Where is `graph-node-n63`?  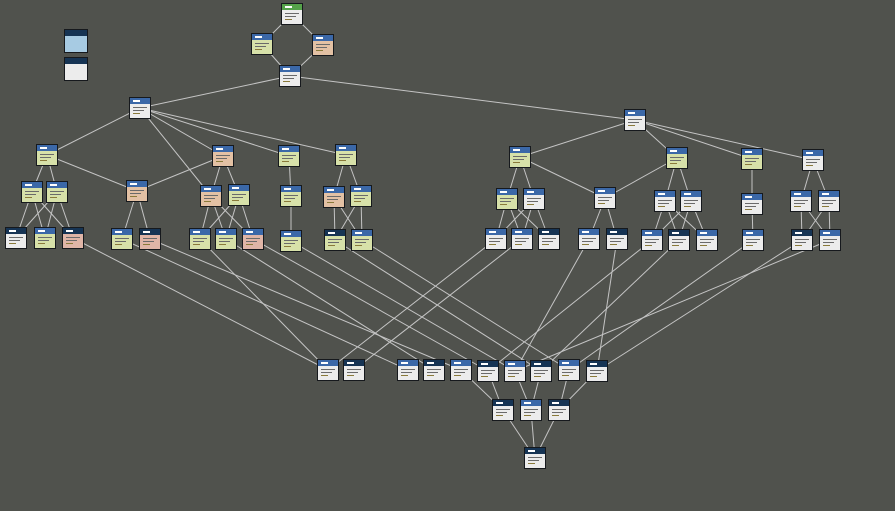 graph-node-n63 is located at coordinates (503, 410).